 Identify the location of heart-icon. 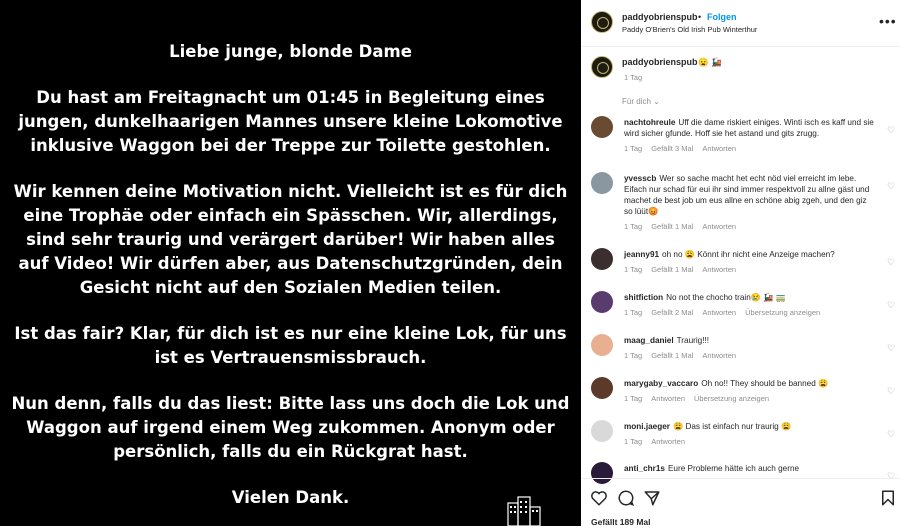
(599, 498).